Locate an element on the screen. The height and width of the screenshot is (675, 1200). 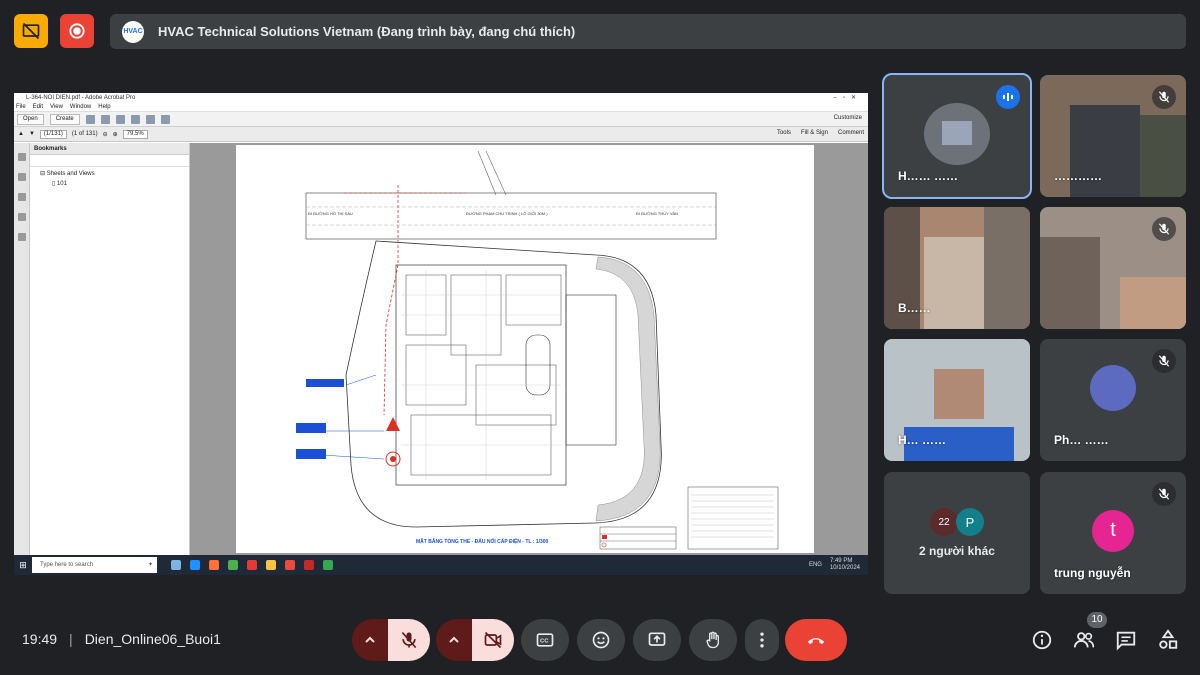
email-icon is located at coordinates (120, 119).